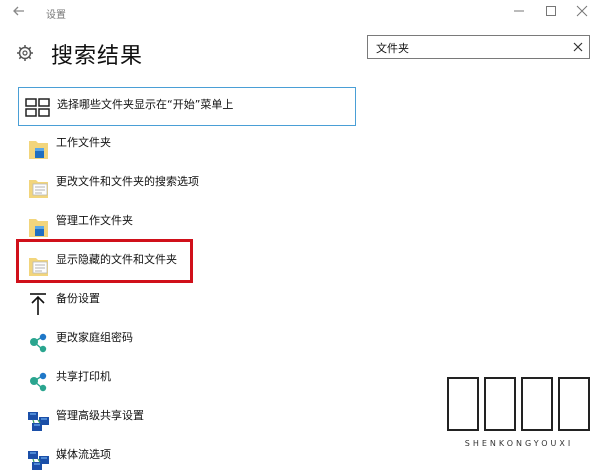  Describe the element at coordinates (187, 457) in the screenshot. I see `result-media-streaming: 媒体流选项` at that location.